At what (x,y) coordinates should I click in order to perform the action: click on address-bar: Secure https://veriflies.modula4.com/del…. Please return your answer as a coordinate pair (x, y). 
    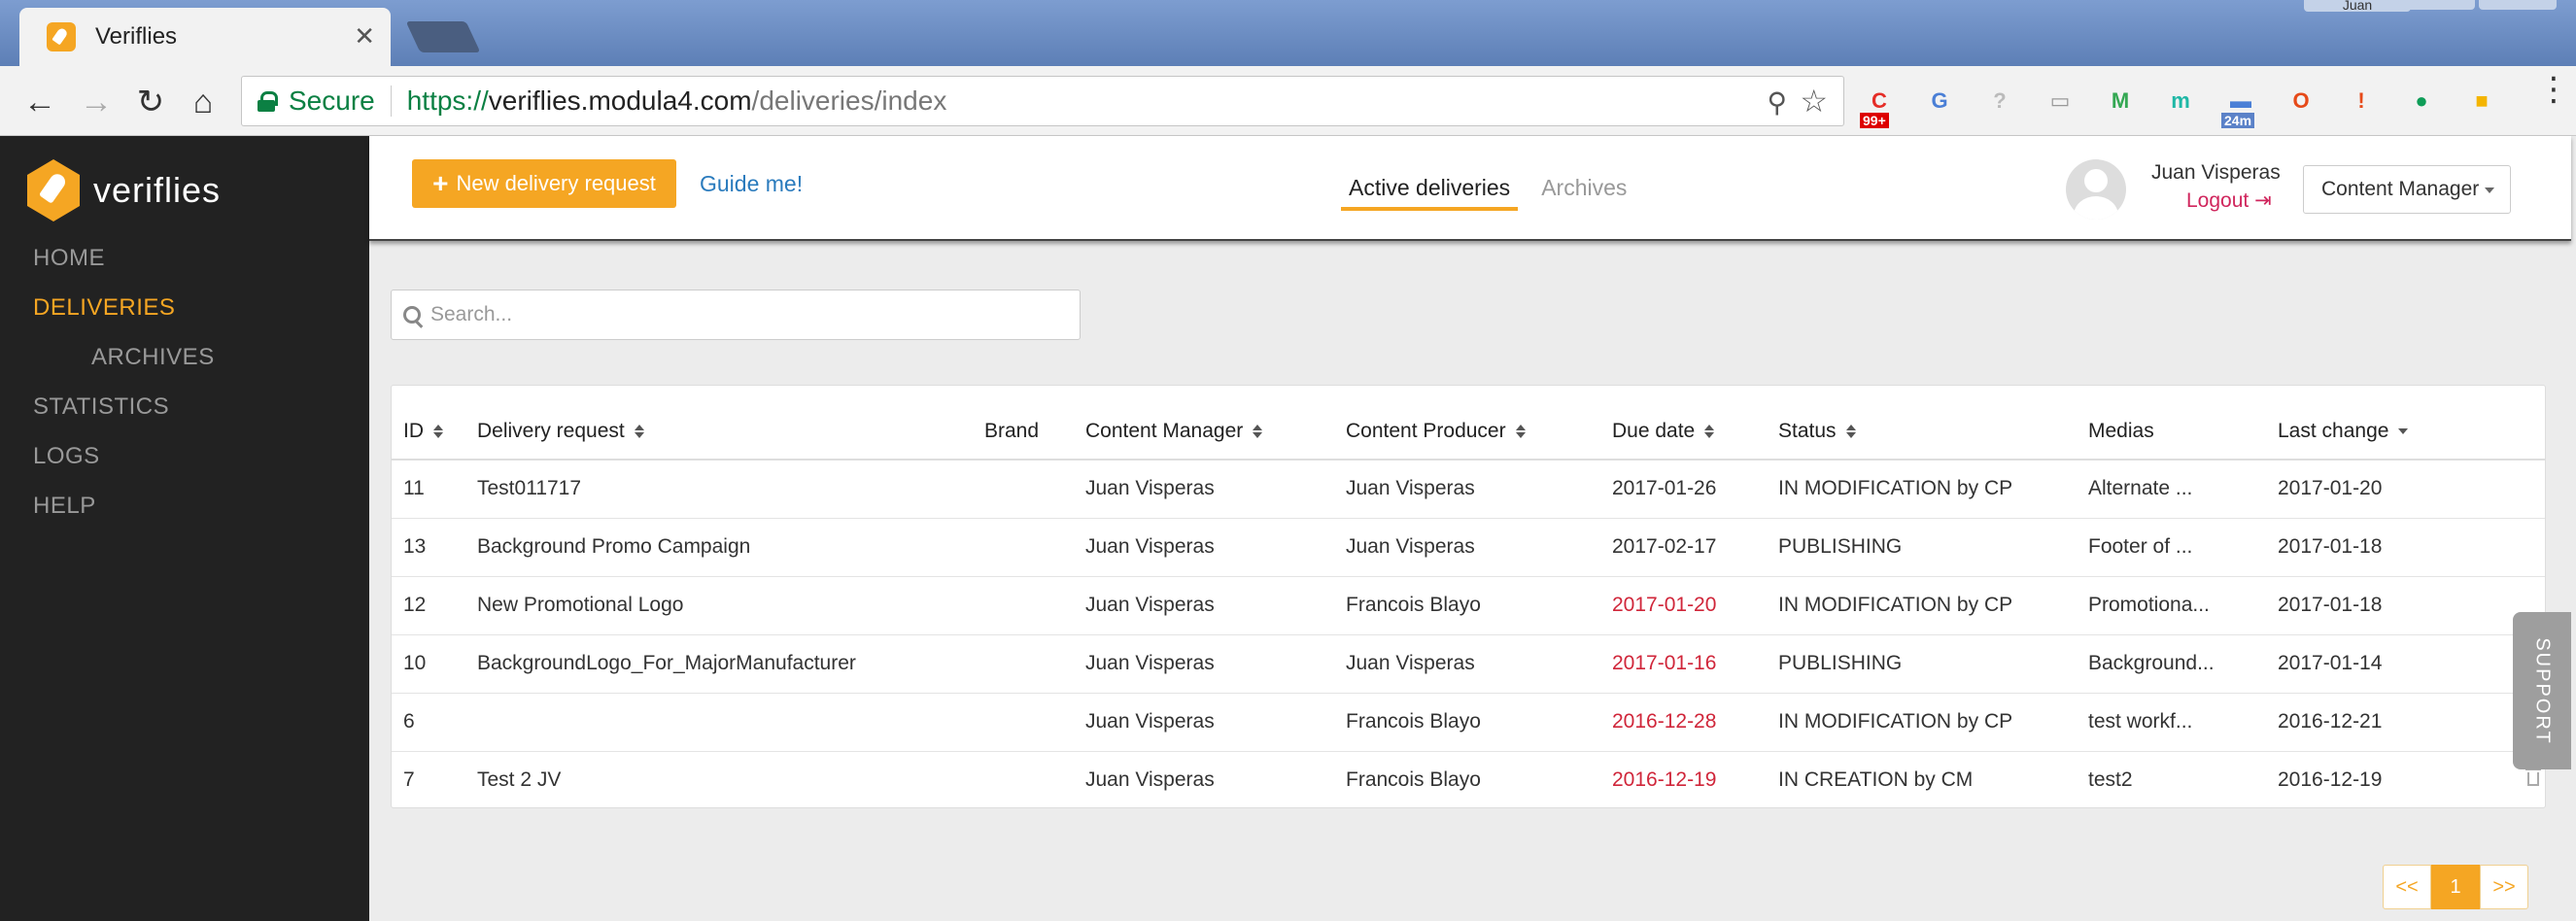
    Looking at the image, I should click on (1042, 101).